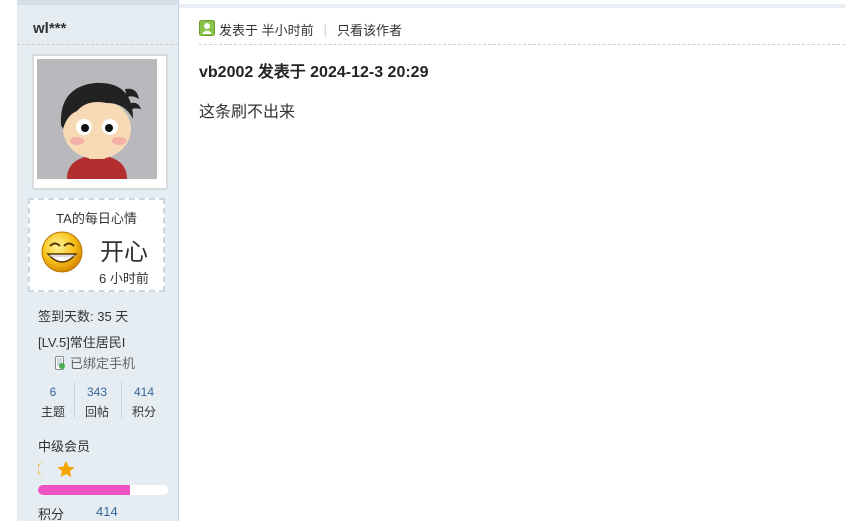 The width and height of the screenshot is (845, 523). I want to click on level-progress-bar, so click(103, 490).